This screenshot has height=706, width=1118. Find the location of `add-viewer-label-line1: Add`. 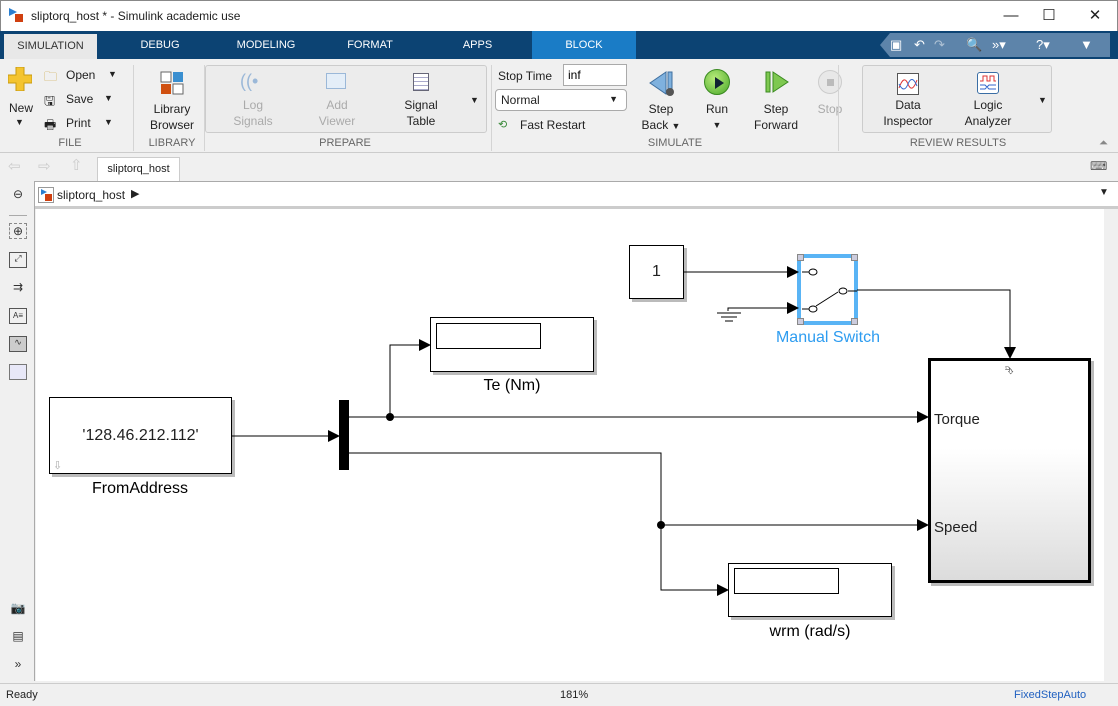

add-viewer-label-line1: Add is located at coordinates (337, 105).